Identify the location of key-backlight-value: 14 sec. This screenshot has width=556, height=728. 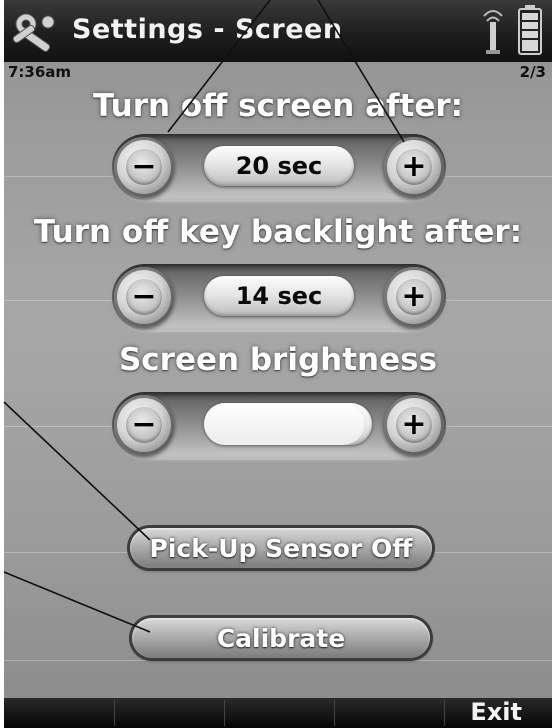
(279, 296).